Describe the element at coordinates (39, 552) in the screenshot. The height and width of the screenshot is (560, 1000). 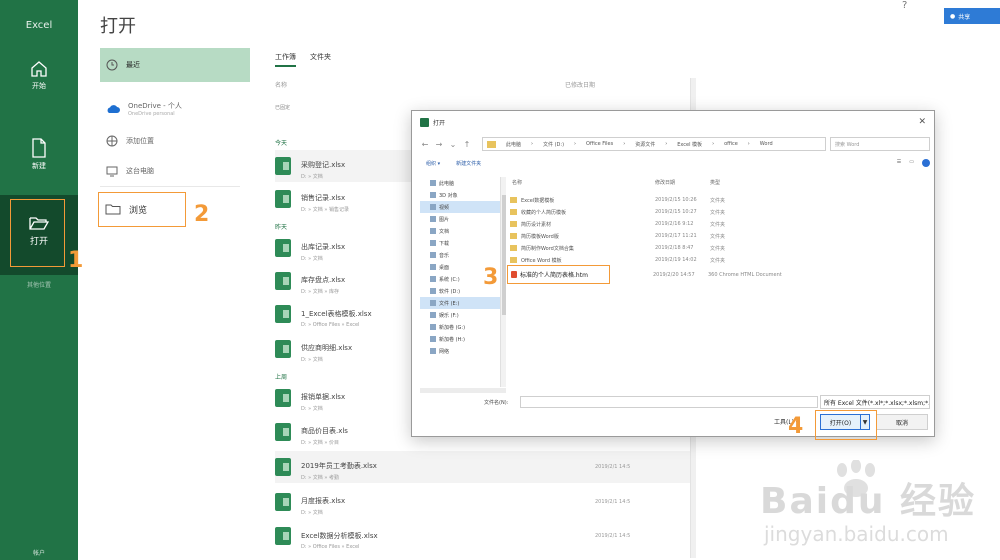
I see `nav-account: 帐户` at that location.